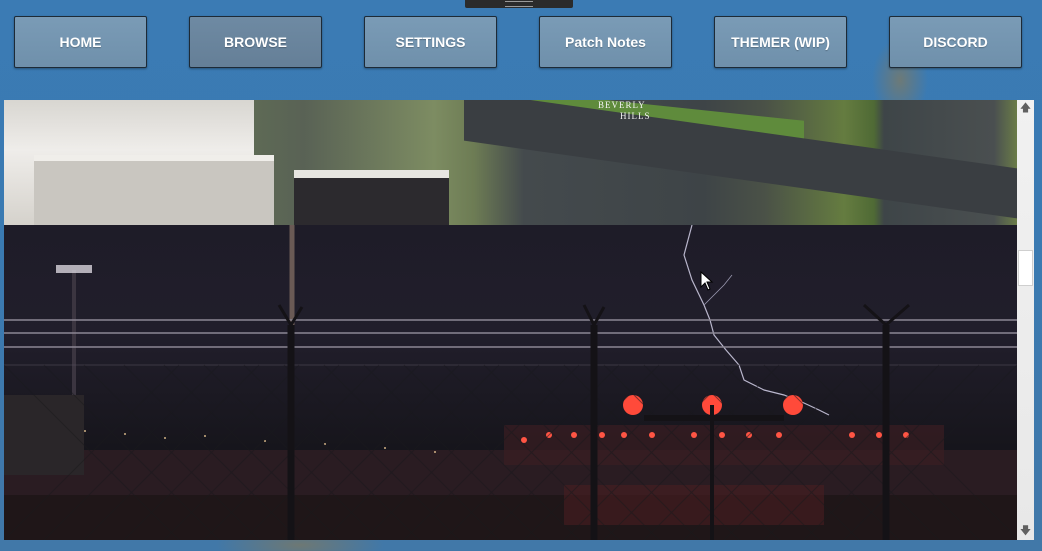 The width and height of the screenshot is (1042, 551). Describe the element at coordinates (1025, 108) in the screenshot. I see `arrow-up-icon: 🡅` at that location.